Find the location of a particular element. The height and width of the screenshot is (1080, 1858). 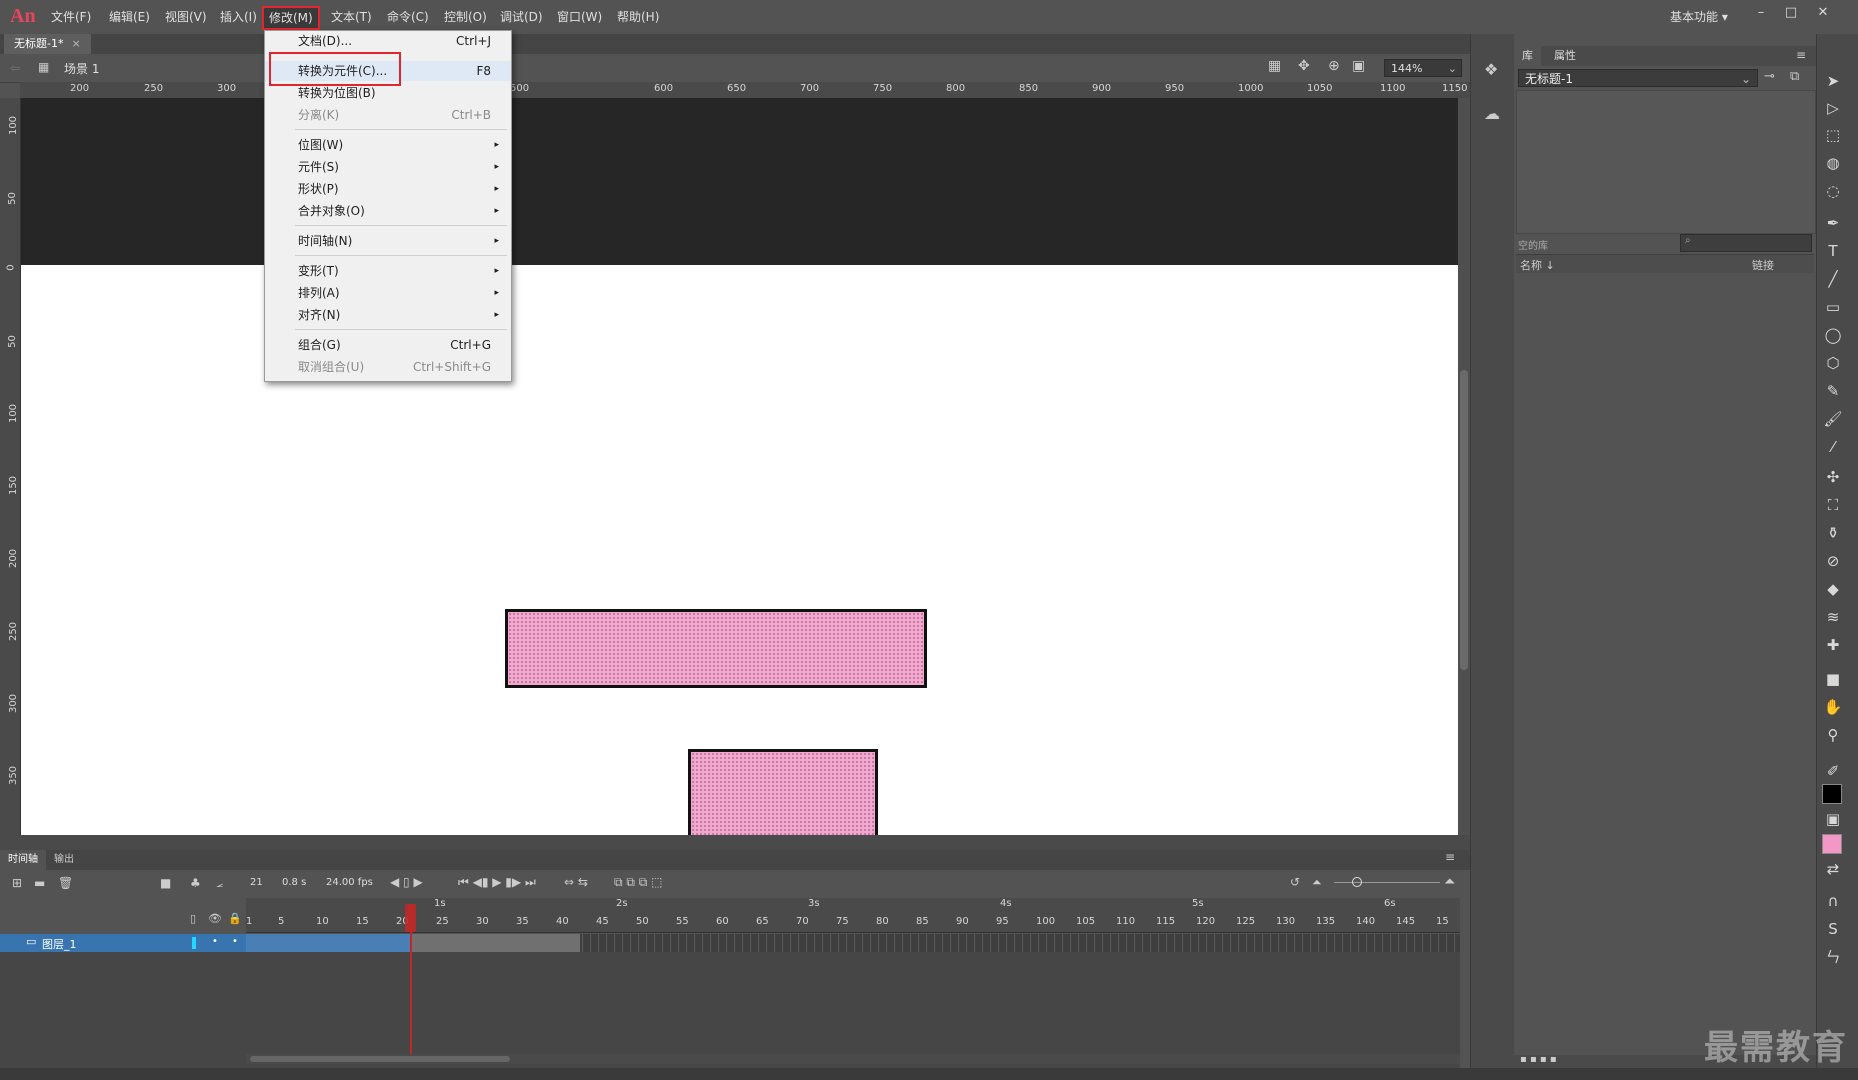

frame-span is located at coordinates (496, 943).